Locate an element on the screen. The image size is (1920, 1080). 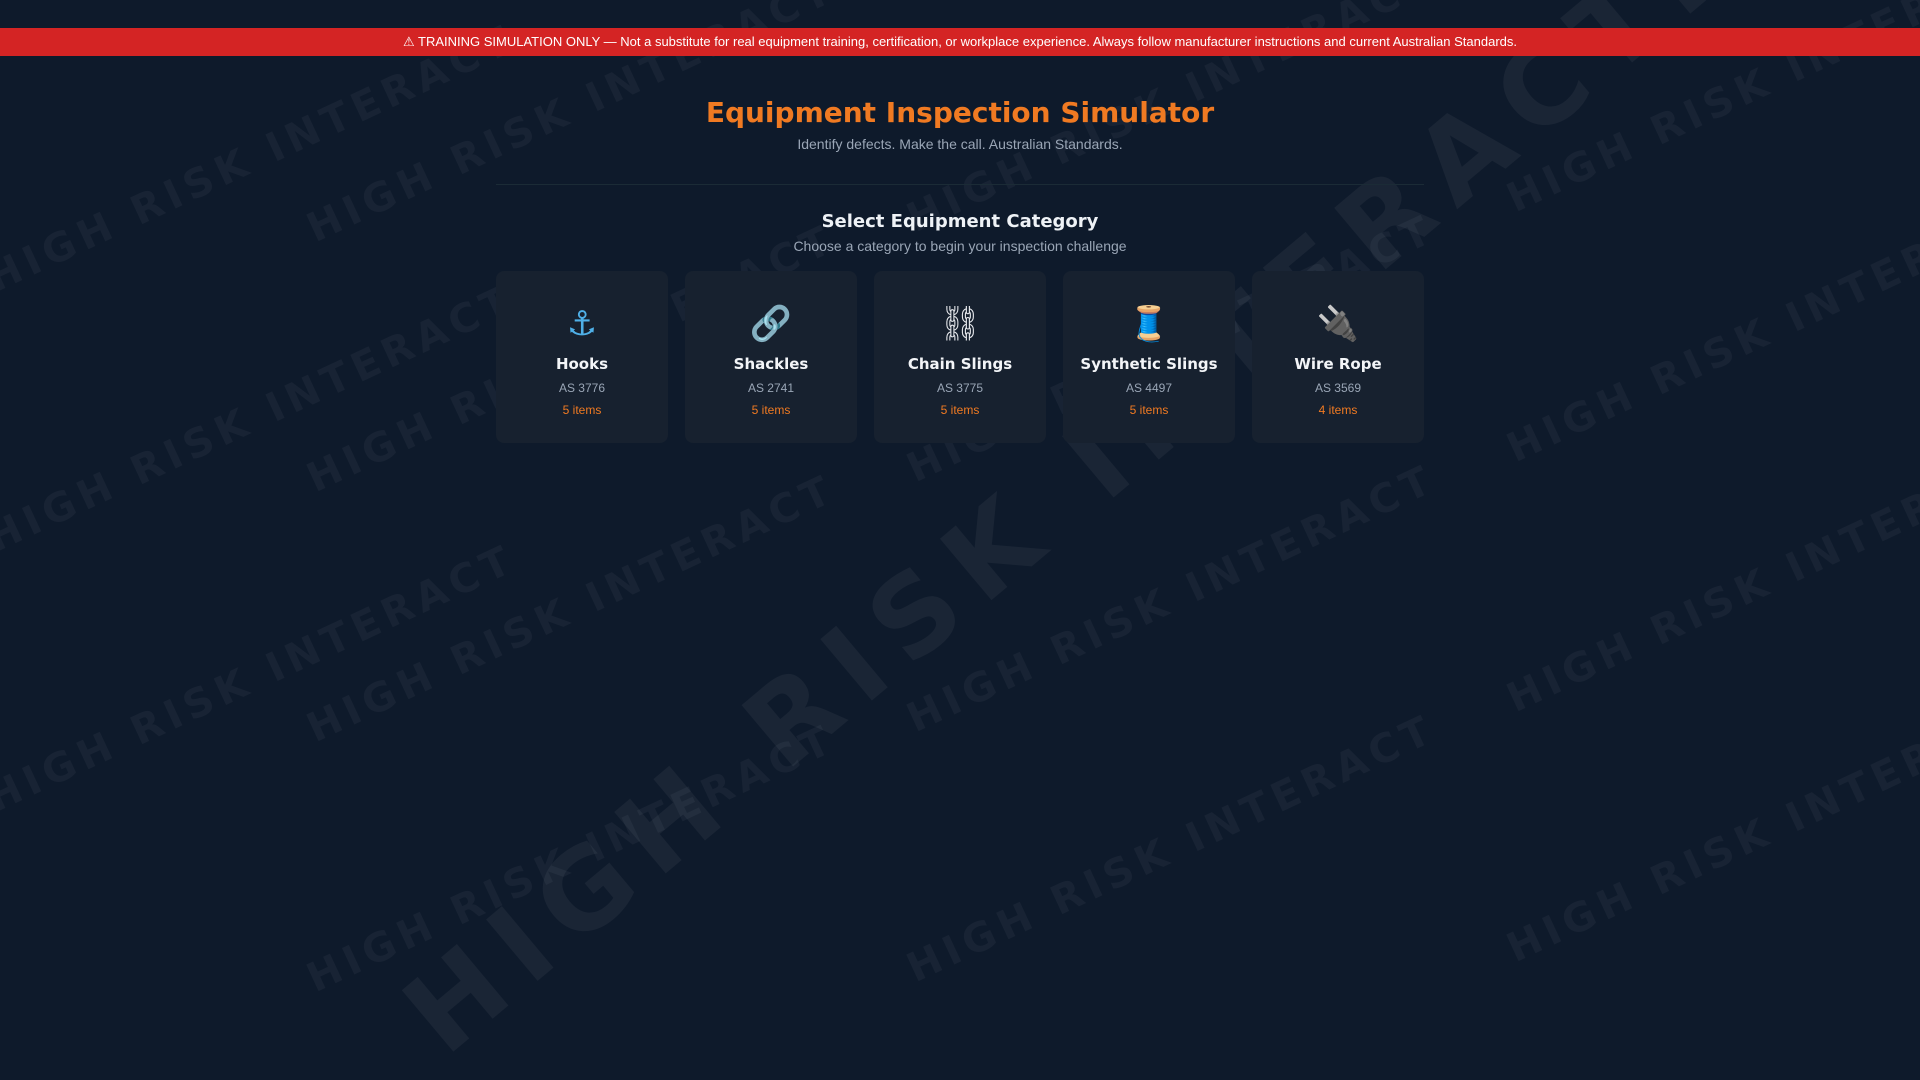
category-count: 4 items is located at coordinates (1338, 410).